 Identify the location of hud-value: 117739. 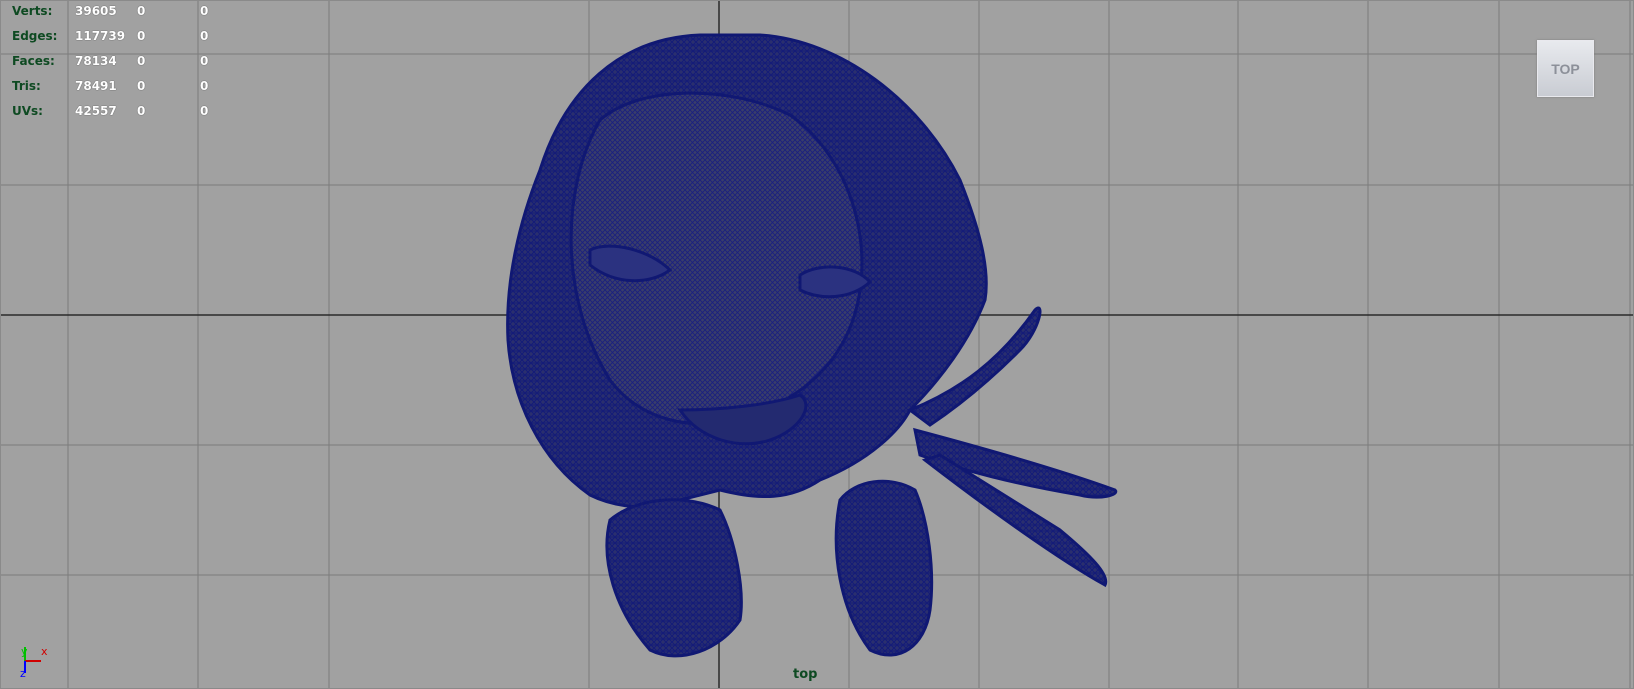
(100, 36).